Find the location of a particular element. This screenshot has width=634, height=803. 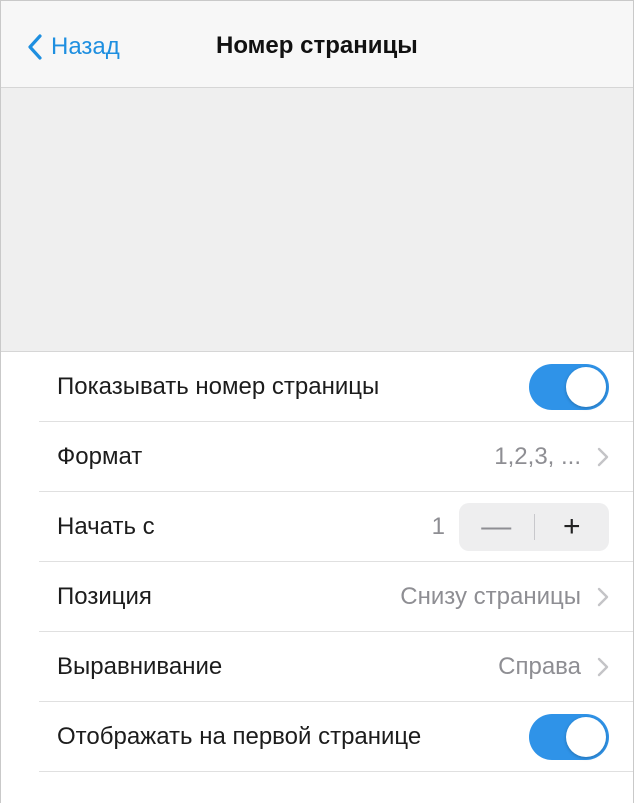

show-page-number-label: Показывать номер страницы is located at coordinates (218, 386).